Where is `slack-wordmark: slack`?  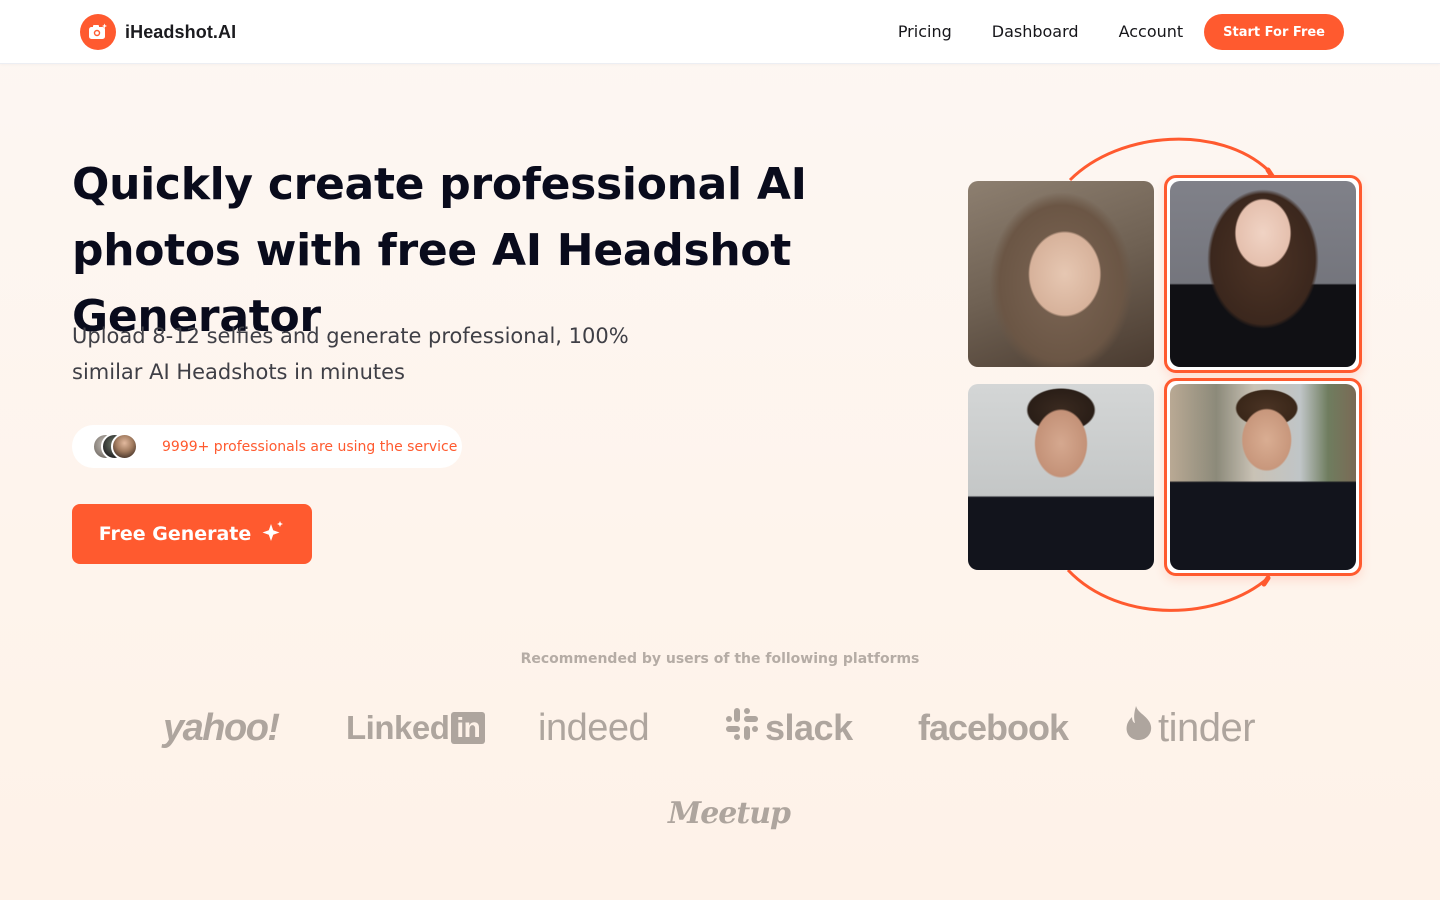 slack-wordmark: slack is located at coordinates (809, 727).